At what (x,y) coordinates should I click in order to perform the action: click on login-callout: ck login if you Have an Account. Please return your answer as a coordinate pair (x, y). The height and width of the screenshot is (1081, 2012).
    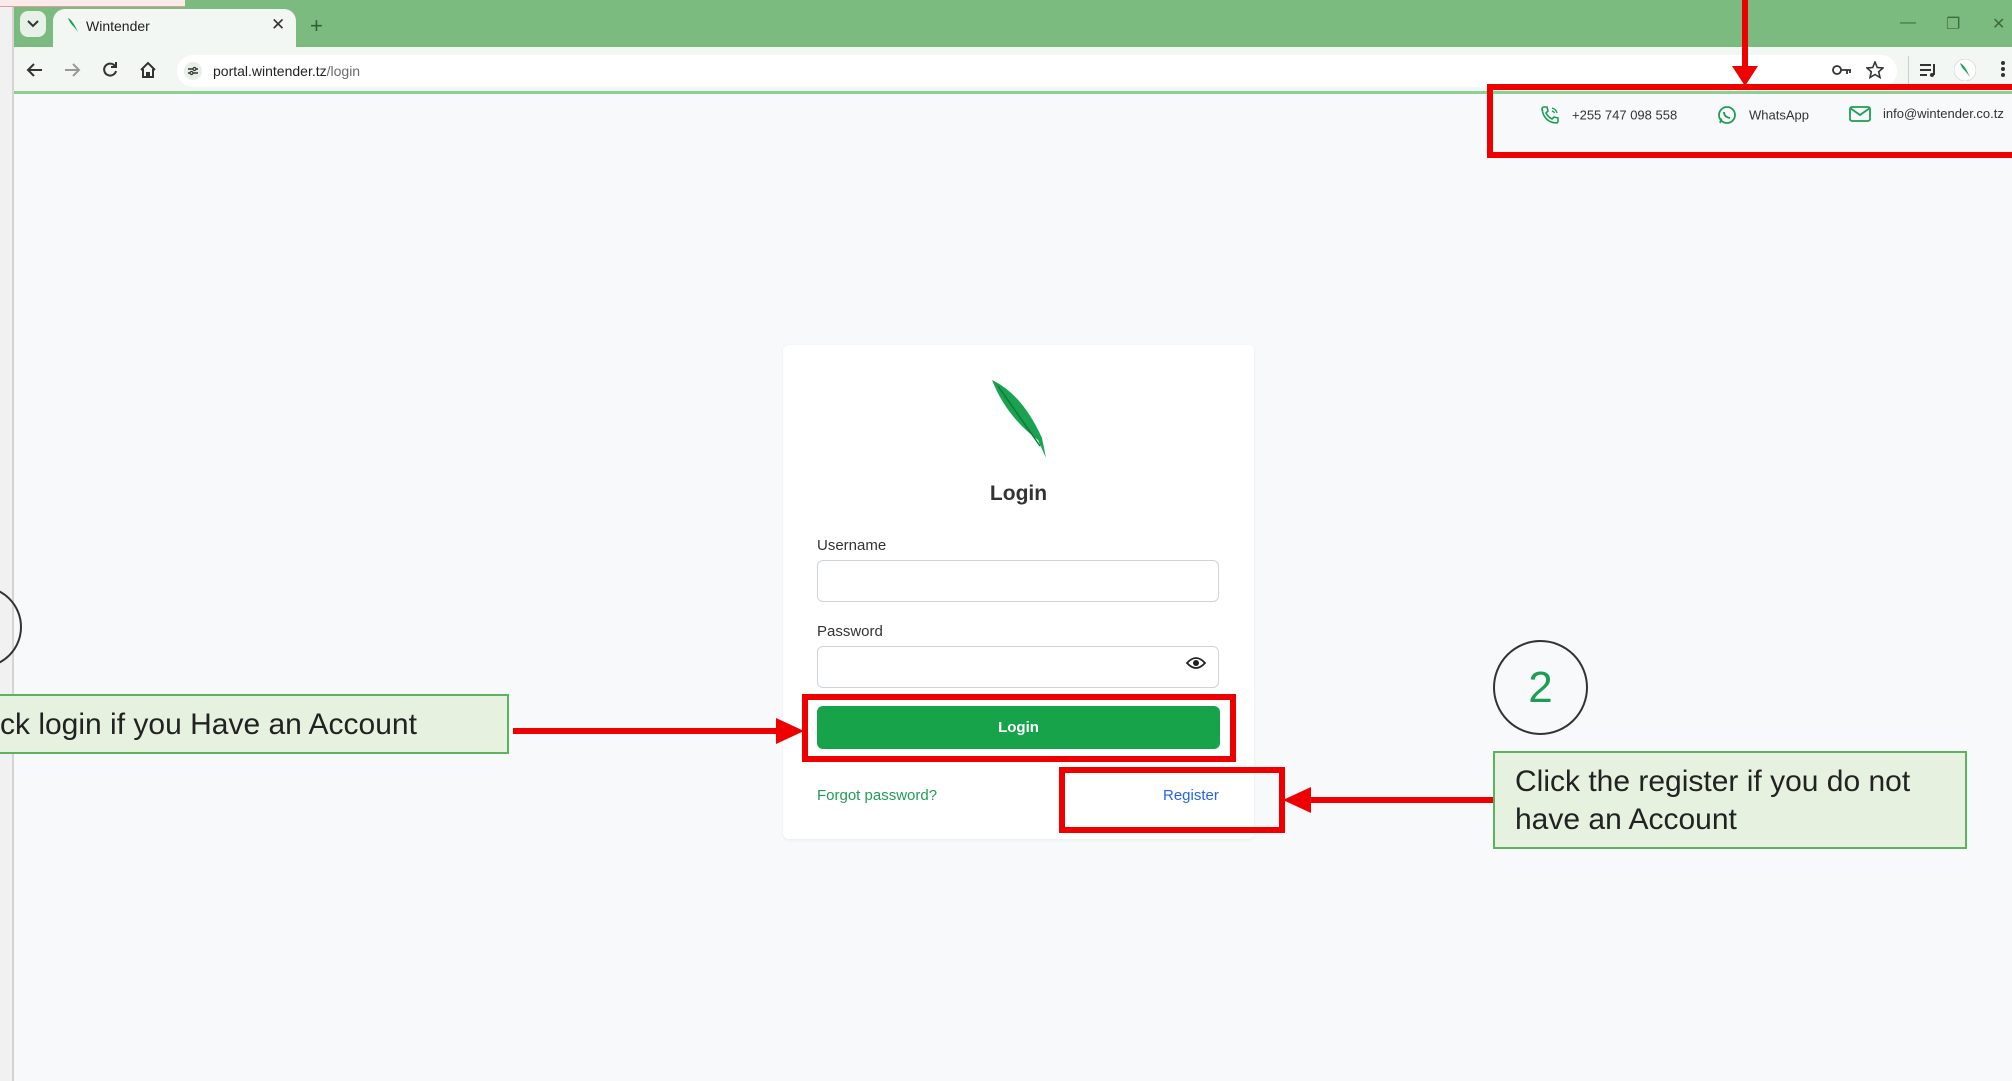
    Looking at the image, I should click on (254, 724).